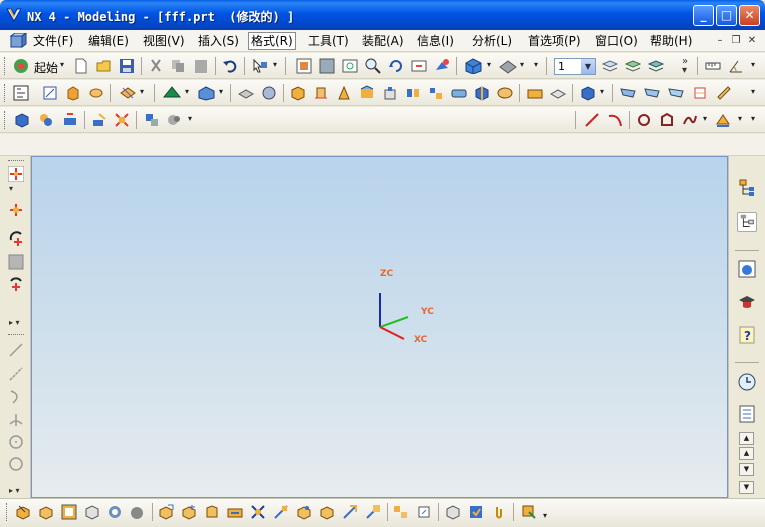 Image resolution: width=765 pixels, height=527 pixels. What do you see at coordinates (269, 93) in the screenshot?
I see `sphere-icon` at bounding box center [269, 93].